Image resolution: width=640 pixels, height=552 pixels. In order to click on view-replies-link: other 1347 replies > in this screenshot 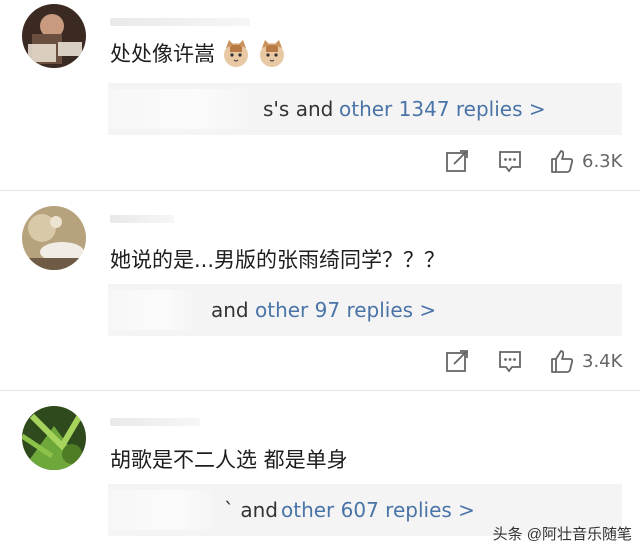, I will do `click(442, 109)`.